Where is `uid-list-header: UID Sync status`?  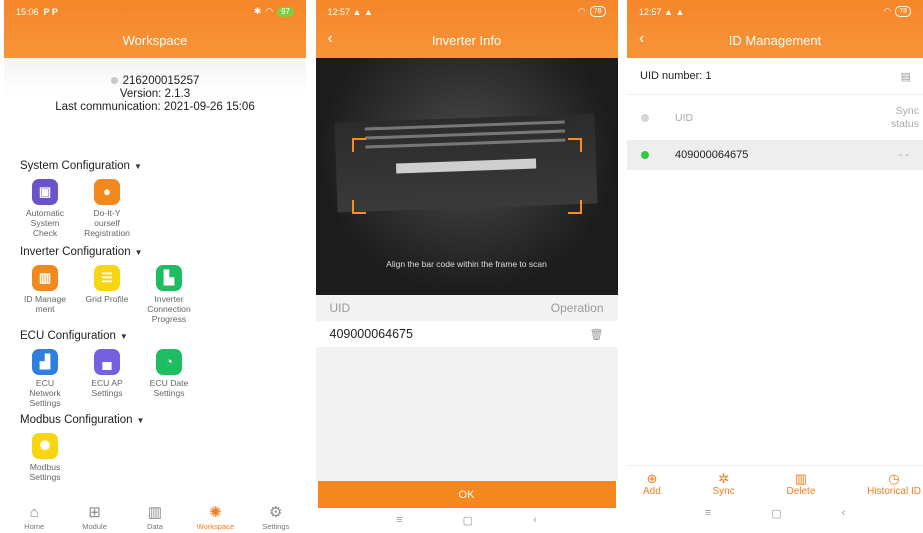 uid-list-header: UID Sync status is located at coordinates (775, 117).